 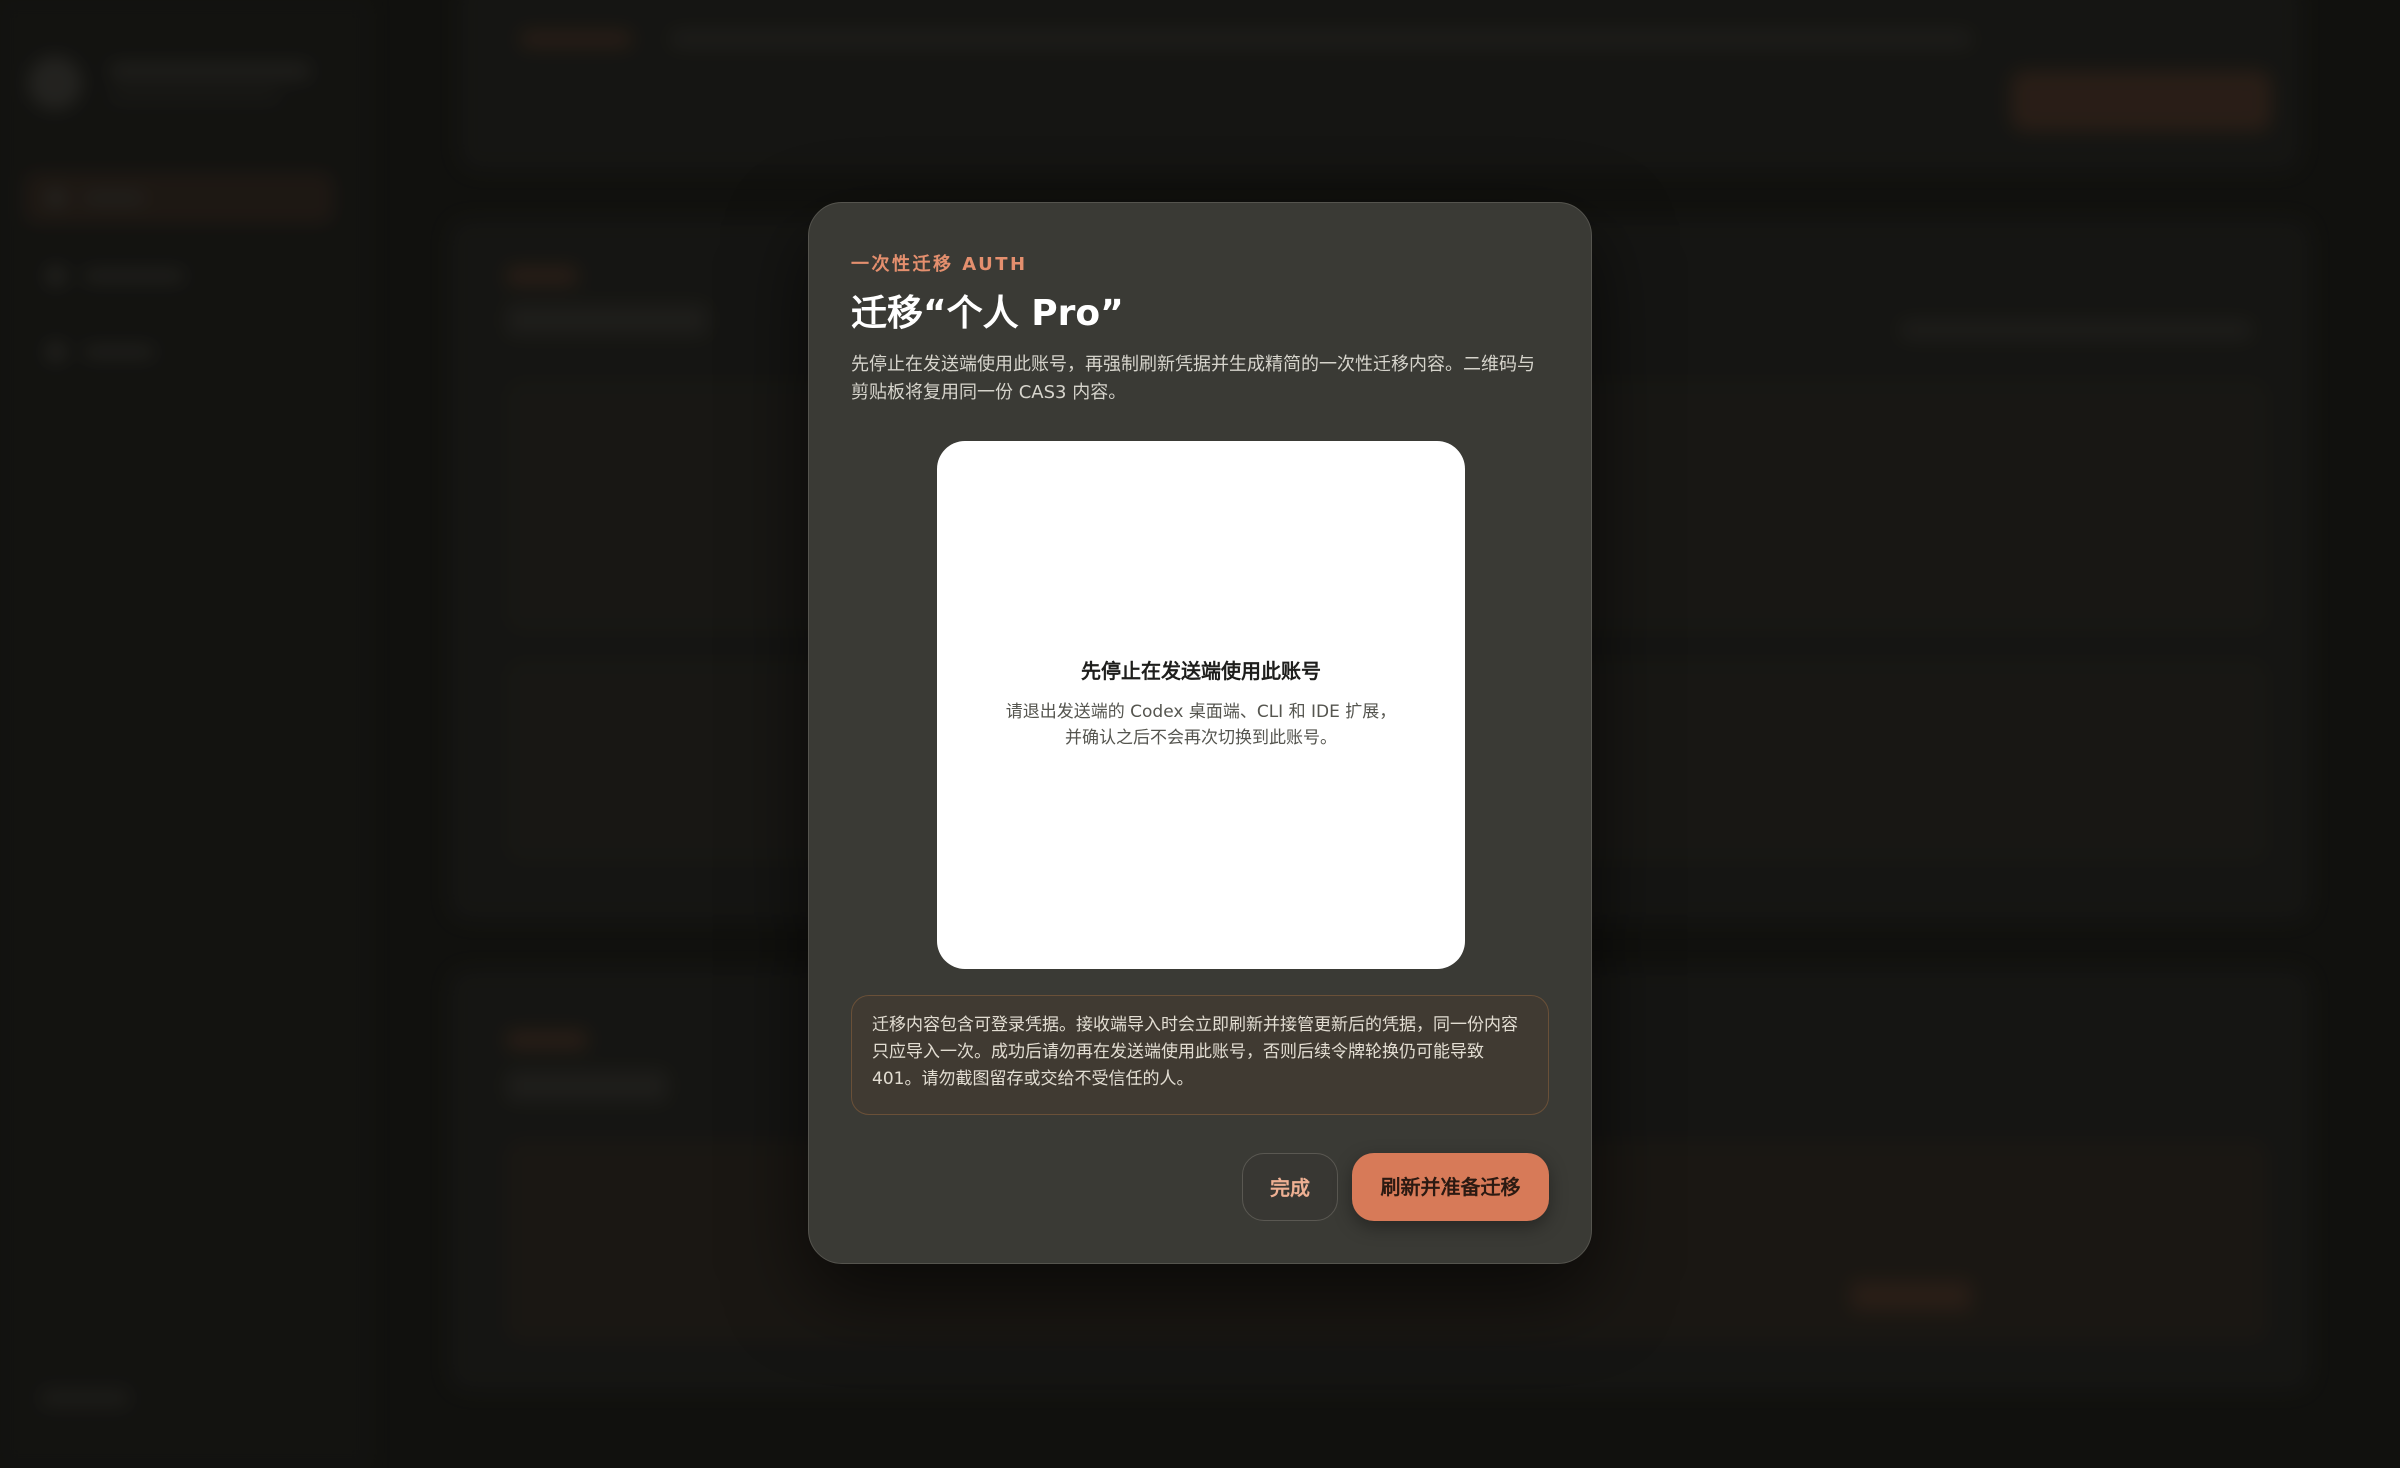 I want to click on qr-panel-line: 请退出发送端的 Codex 桌面端、CLI 和 IDE 扩展，, so click(x=1201, y=712).